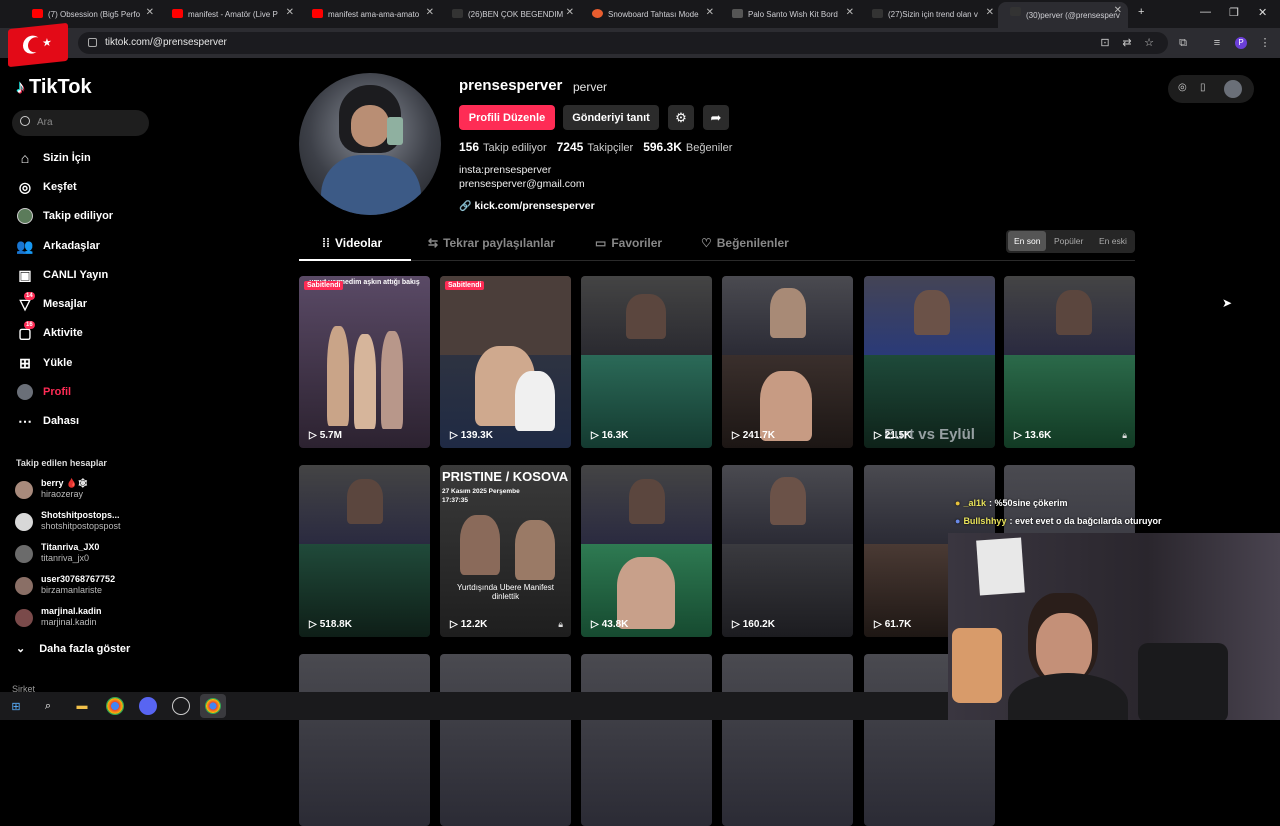 This screenshot has width=1280, height=826. What do you see at coordinates (94, 14) in the screenshot?
I see `tab-title: (7) Obsession (Big5 Perfo` at bounding box center [94, 14].